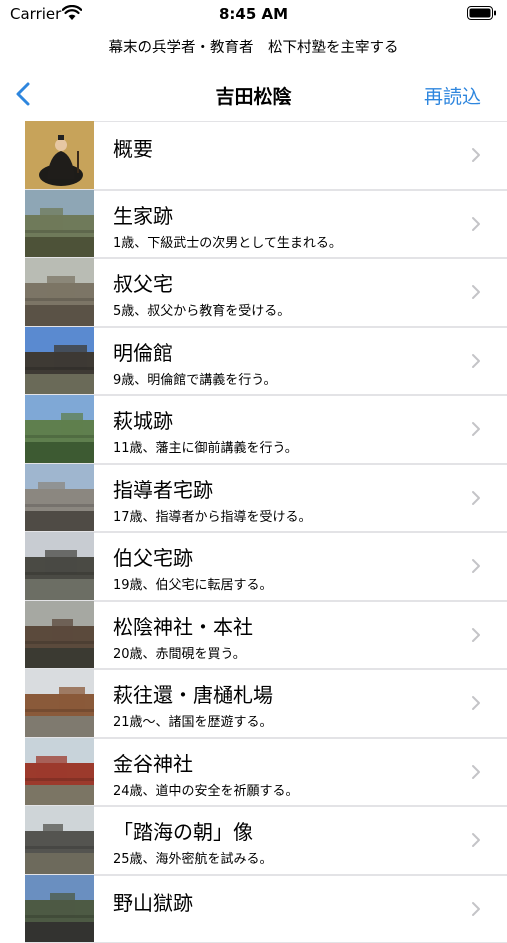 The height and width of the screenshot is (943, 507). What do you see at coordinates (183, 625) in the screenshot?
I see `list-item-title: 松陰神社・本社` at bounding box center [183, 625].